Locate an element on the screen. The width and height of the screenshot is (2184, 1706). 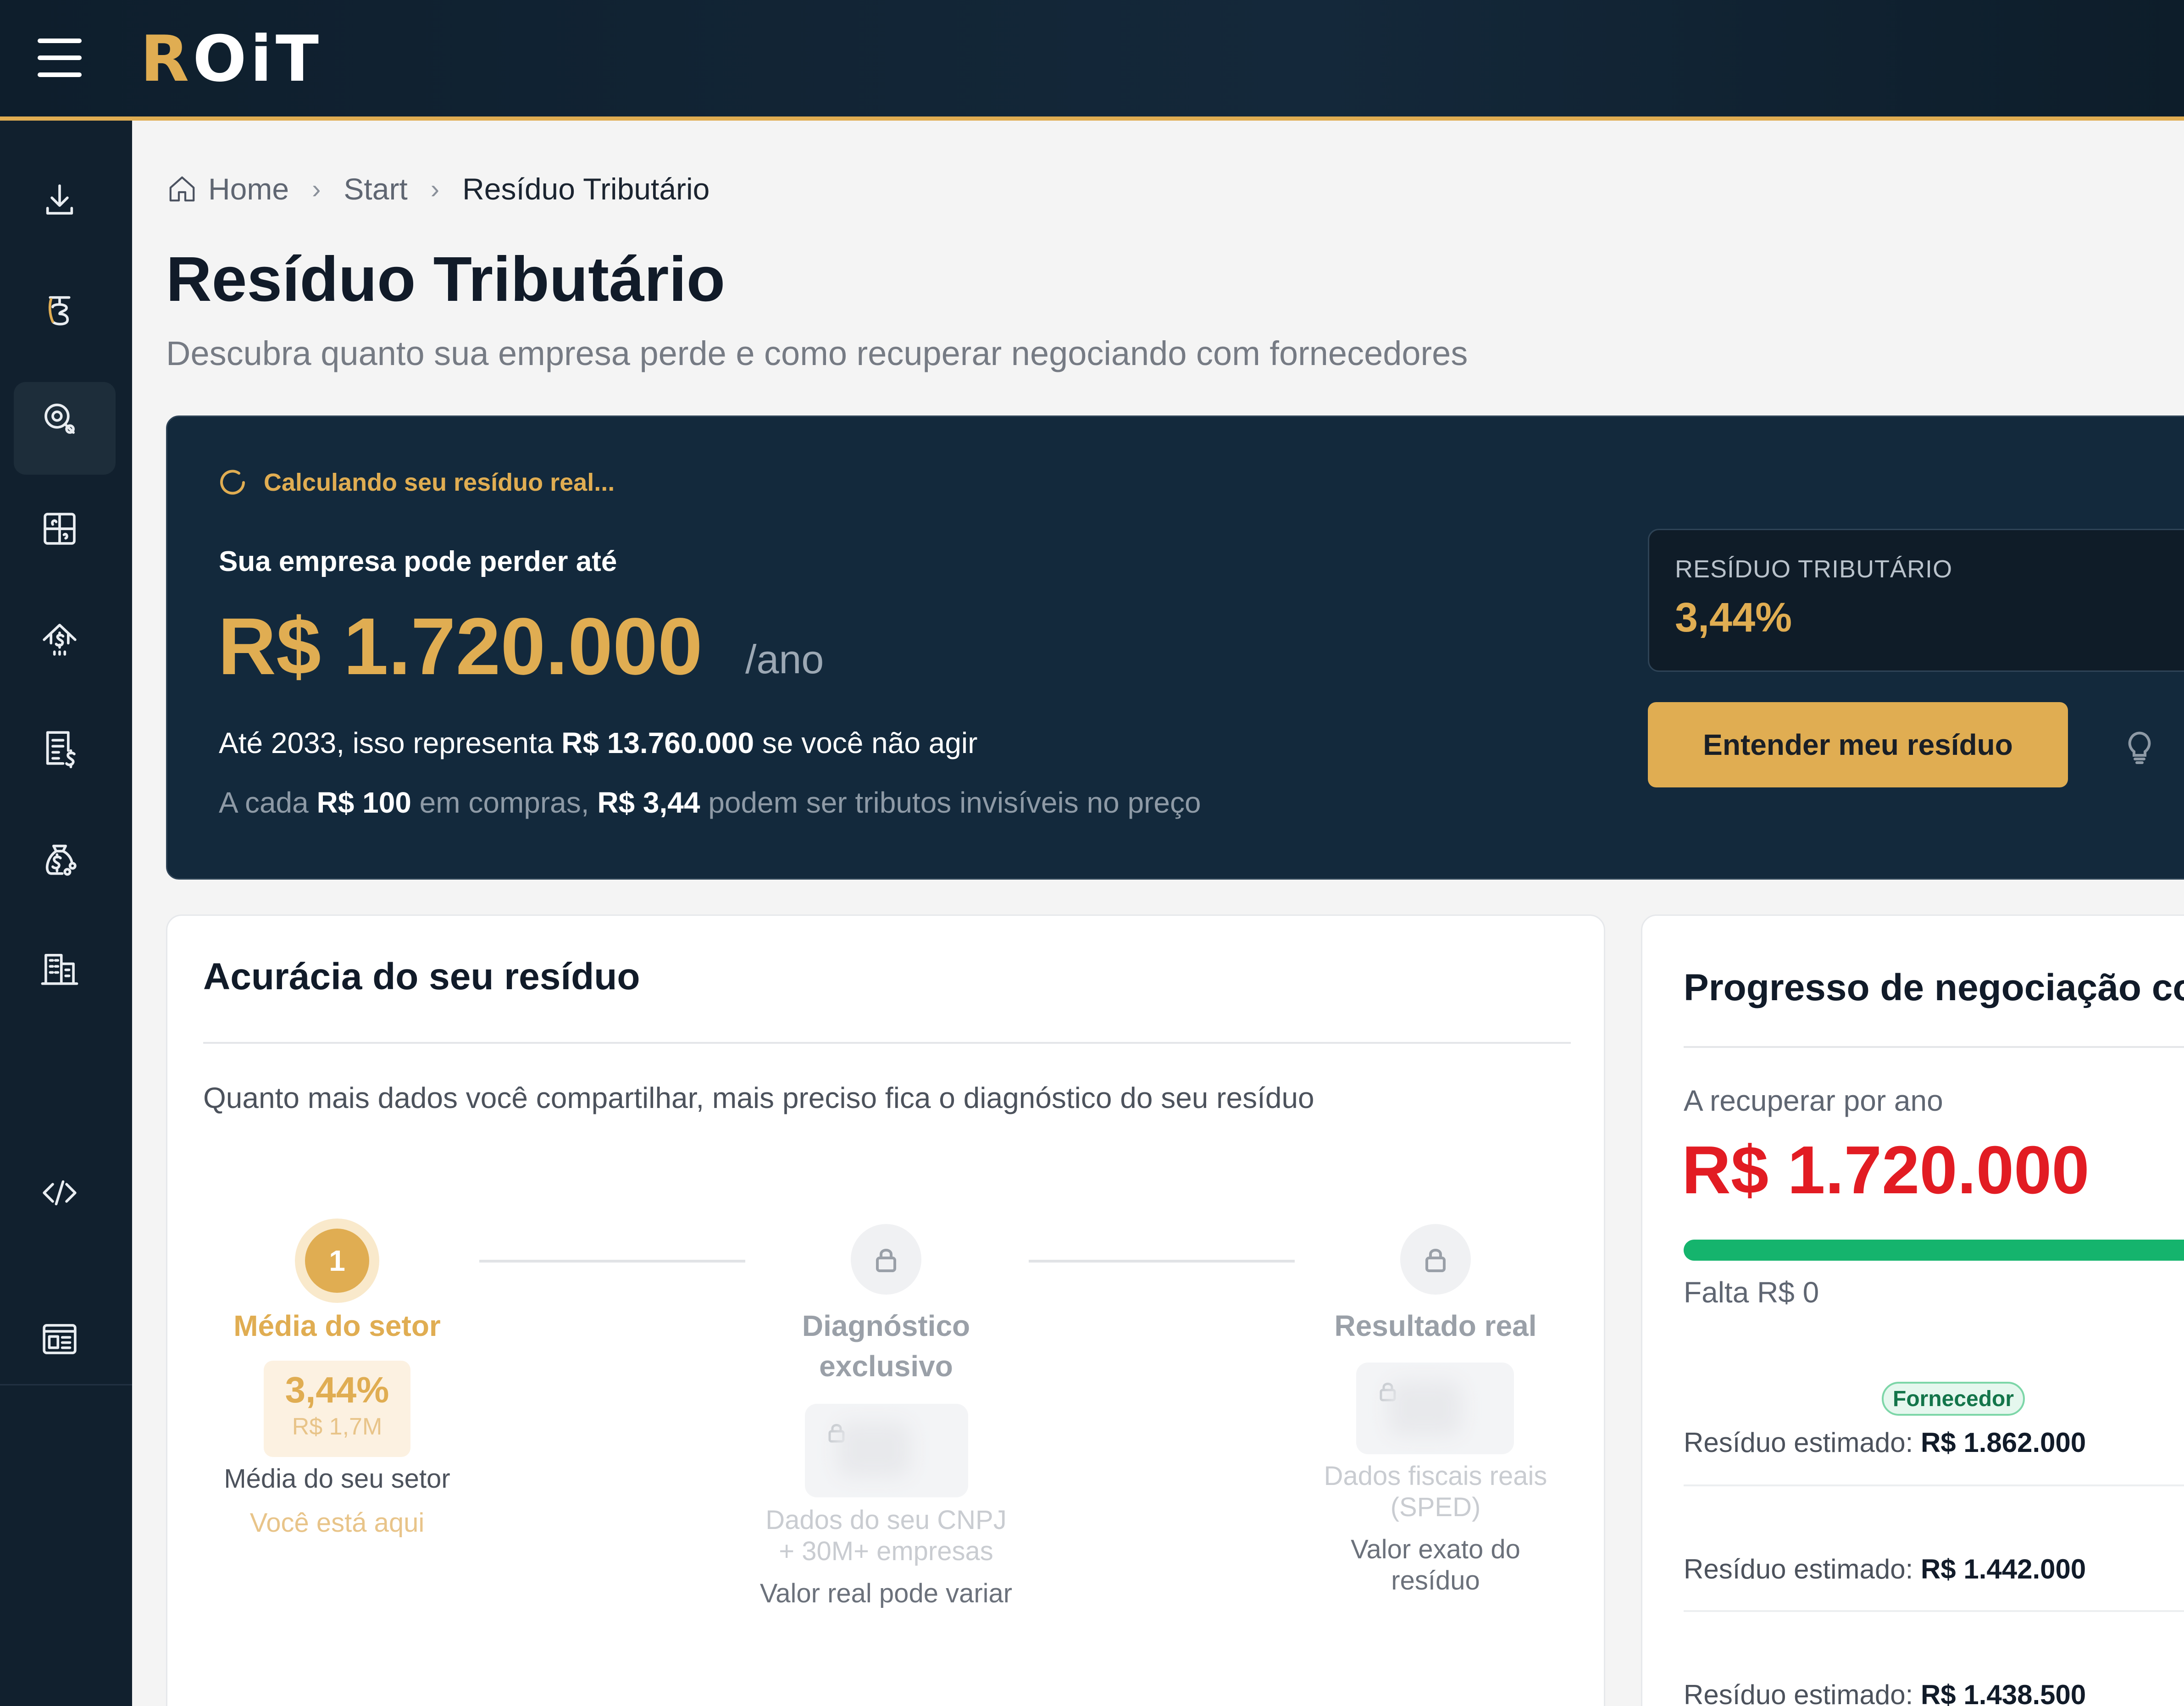
money-bag-icon is located at coordinates (59, 858).